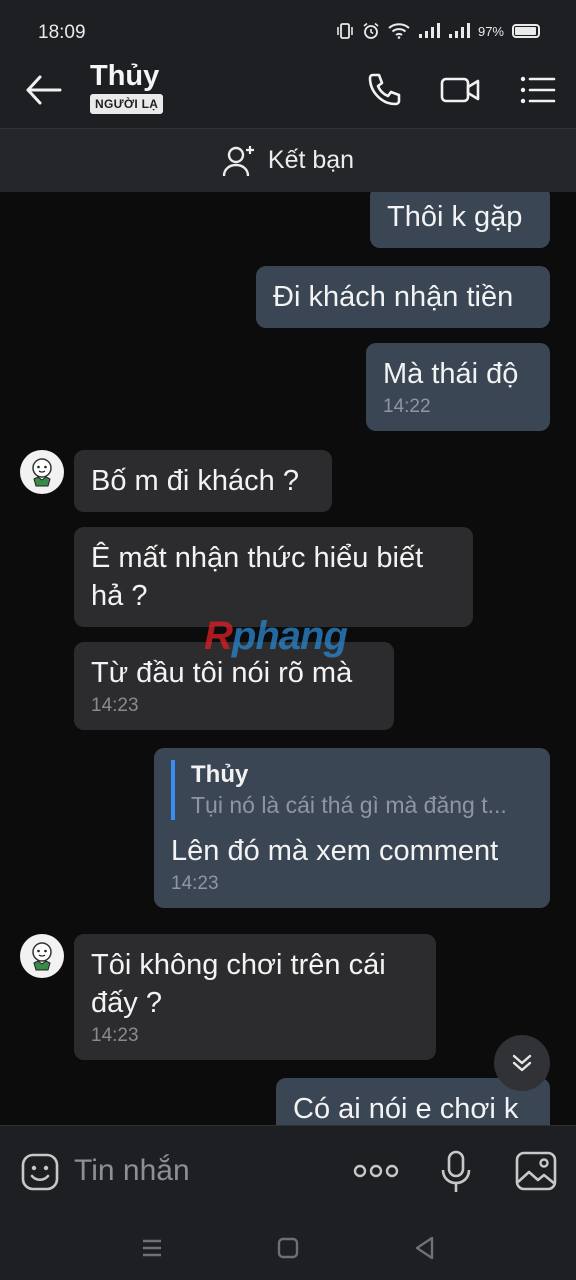  I want to click on microphone-icon, so click(456, 1172).